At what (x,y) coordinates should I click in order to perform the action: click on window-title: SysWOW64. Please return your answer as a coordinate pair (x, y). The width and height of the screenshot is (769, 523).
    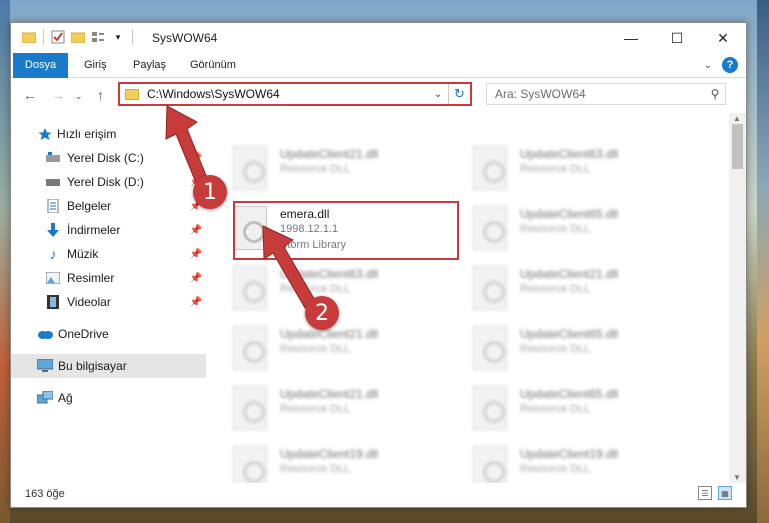
    Looking at the image, I should click on (185, 38).